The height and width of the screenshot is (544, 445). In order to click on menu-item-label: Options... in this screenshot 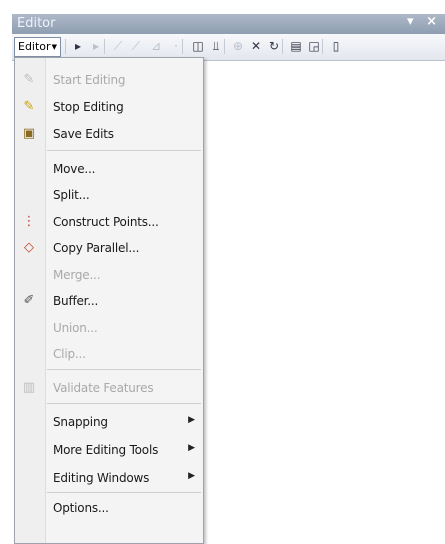, I will do `click(81, 508)`.